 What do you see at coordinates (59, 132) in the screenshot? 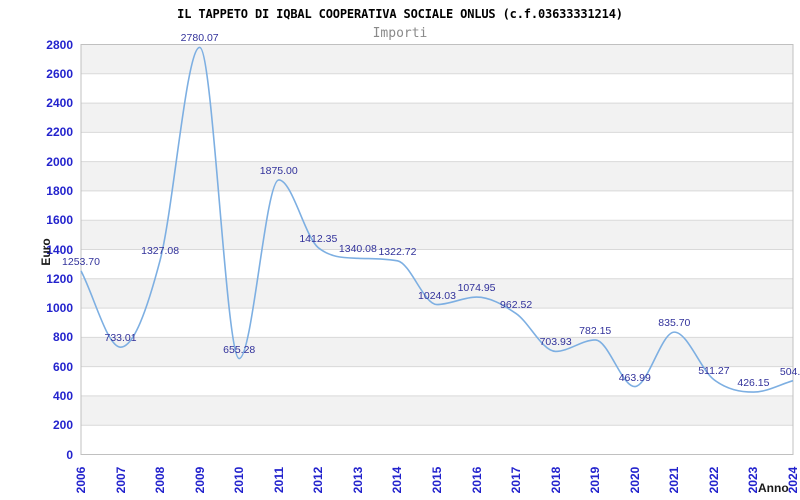
I see `y-tick-label: 2200` at bounding box center [59, 132].